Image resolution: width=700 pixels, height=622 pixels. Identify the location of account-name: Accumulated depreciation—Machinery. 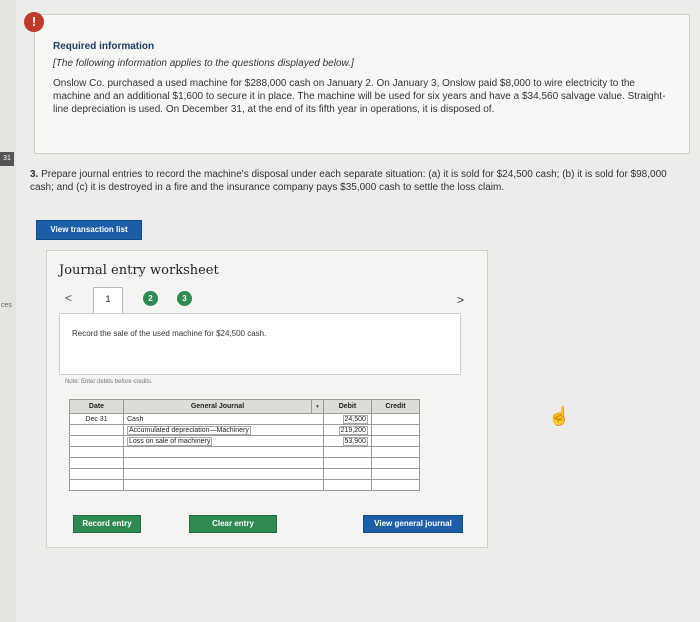
(189, 430).